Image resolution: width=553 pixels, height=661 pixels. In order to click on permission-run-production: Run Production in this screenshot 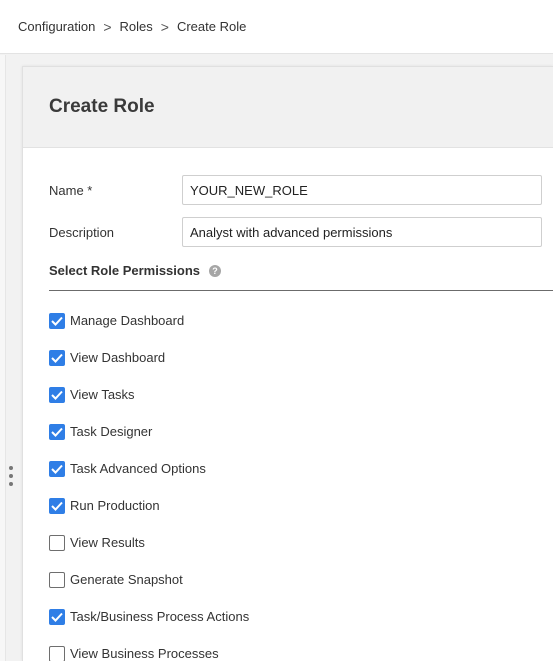, I will do `click(149, 505)`.